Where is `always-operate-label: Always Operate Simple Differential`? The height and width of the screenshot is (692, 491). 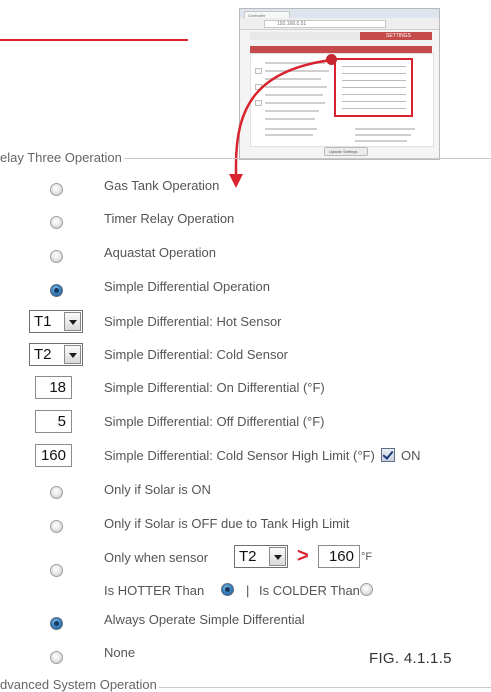
always-operate-label: Always Operate Simple Differential is located at coordinates (204, 619).